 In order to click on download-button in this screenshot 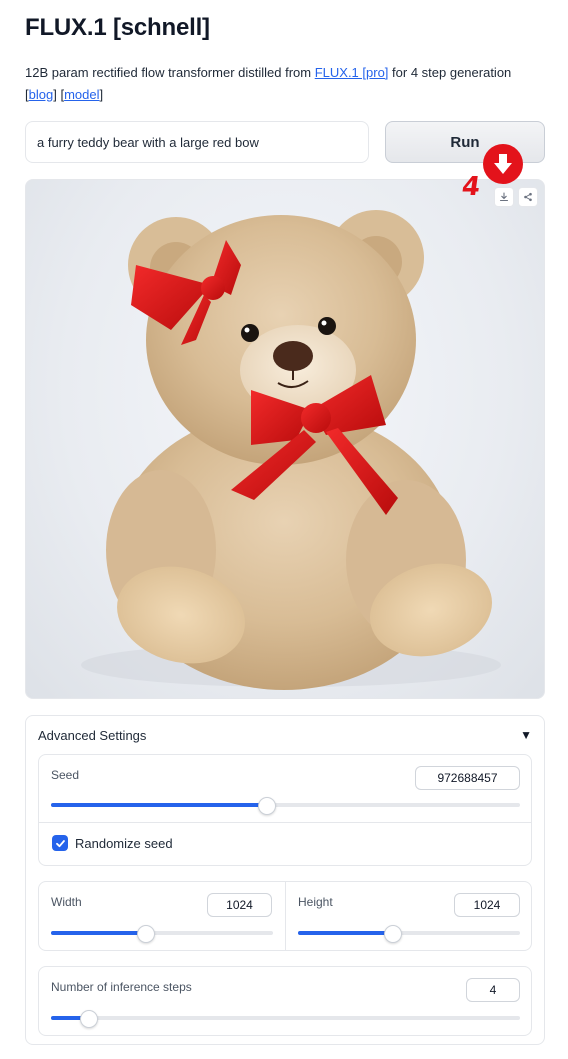, I will do `click(504, 197)`.